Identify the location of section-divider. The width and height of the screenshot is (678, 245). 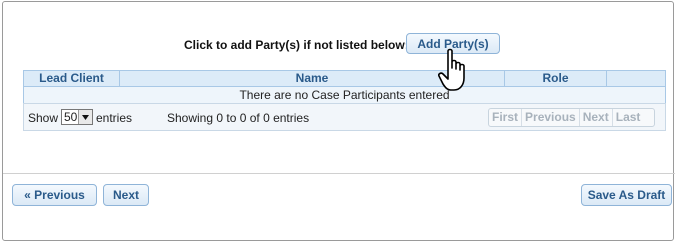
(339, 173).